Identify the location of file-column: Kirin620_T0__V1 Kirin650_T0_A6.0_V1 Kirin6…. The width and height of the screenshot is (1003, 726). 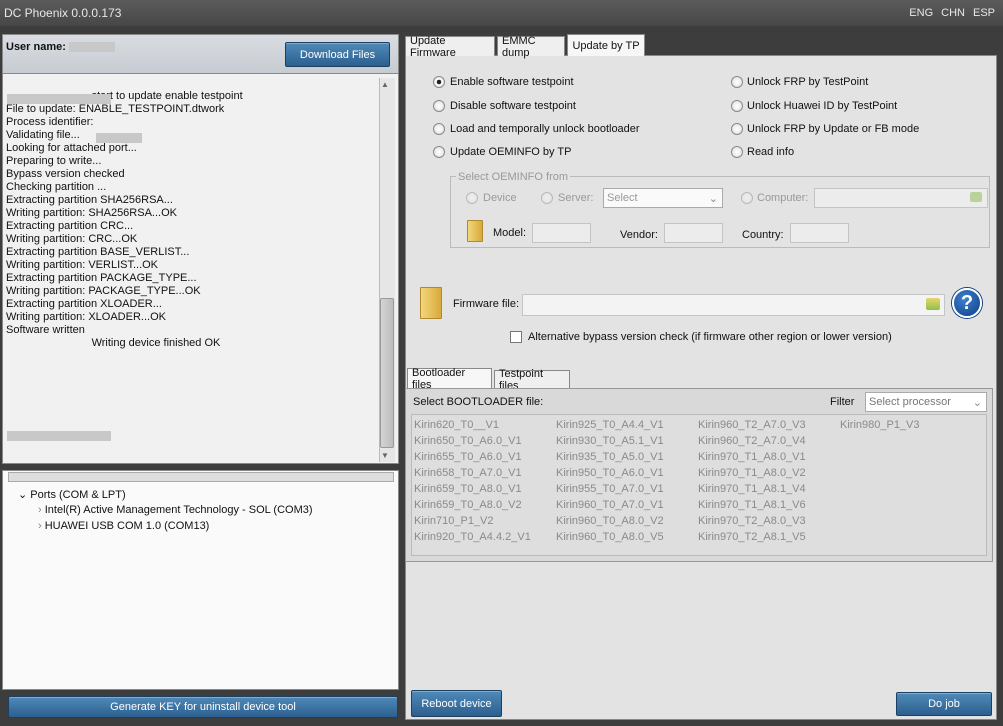
(472, 481).